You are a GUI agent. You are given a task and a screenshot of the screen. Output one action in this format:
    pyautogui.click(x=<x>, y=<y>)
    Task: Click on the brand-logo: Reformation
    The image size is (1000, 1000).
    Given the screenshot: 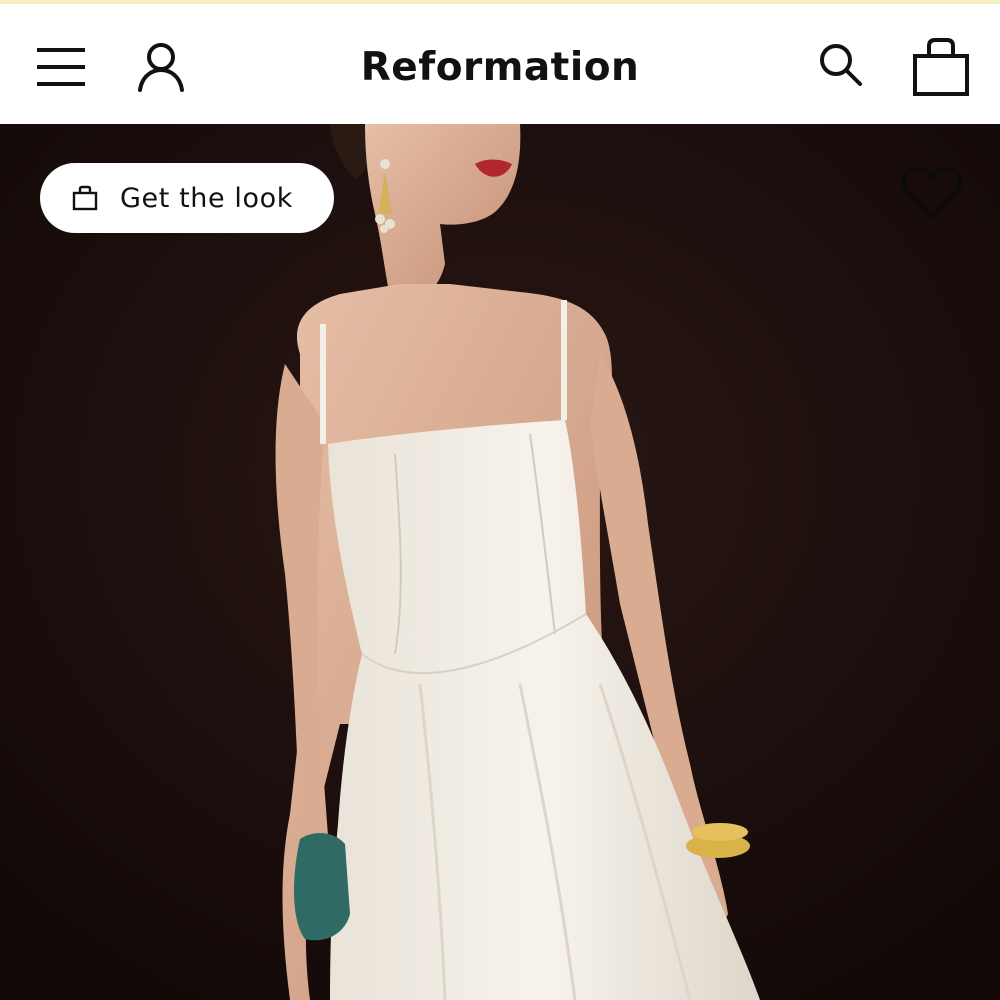 What is the action you would take?
    pyautogui.click(x=500, y=68)
    